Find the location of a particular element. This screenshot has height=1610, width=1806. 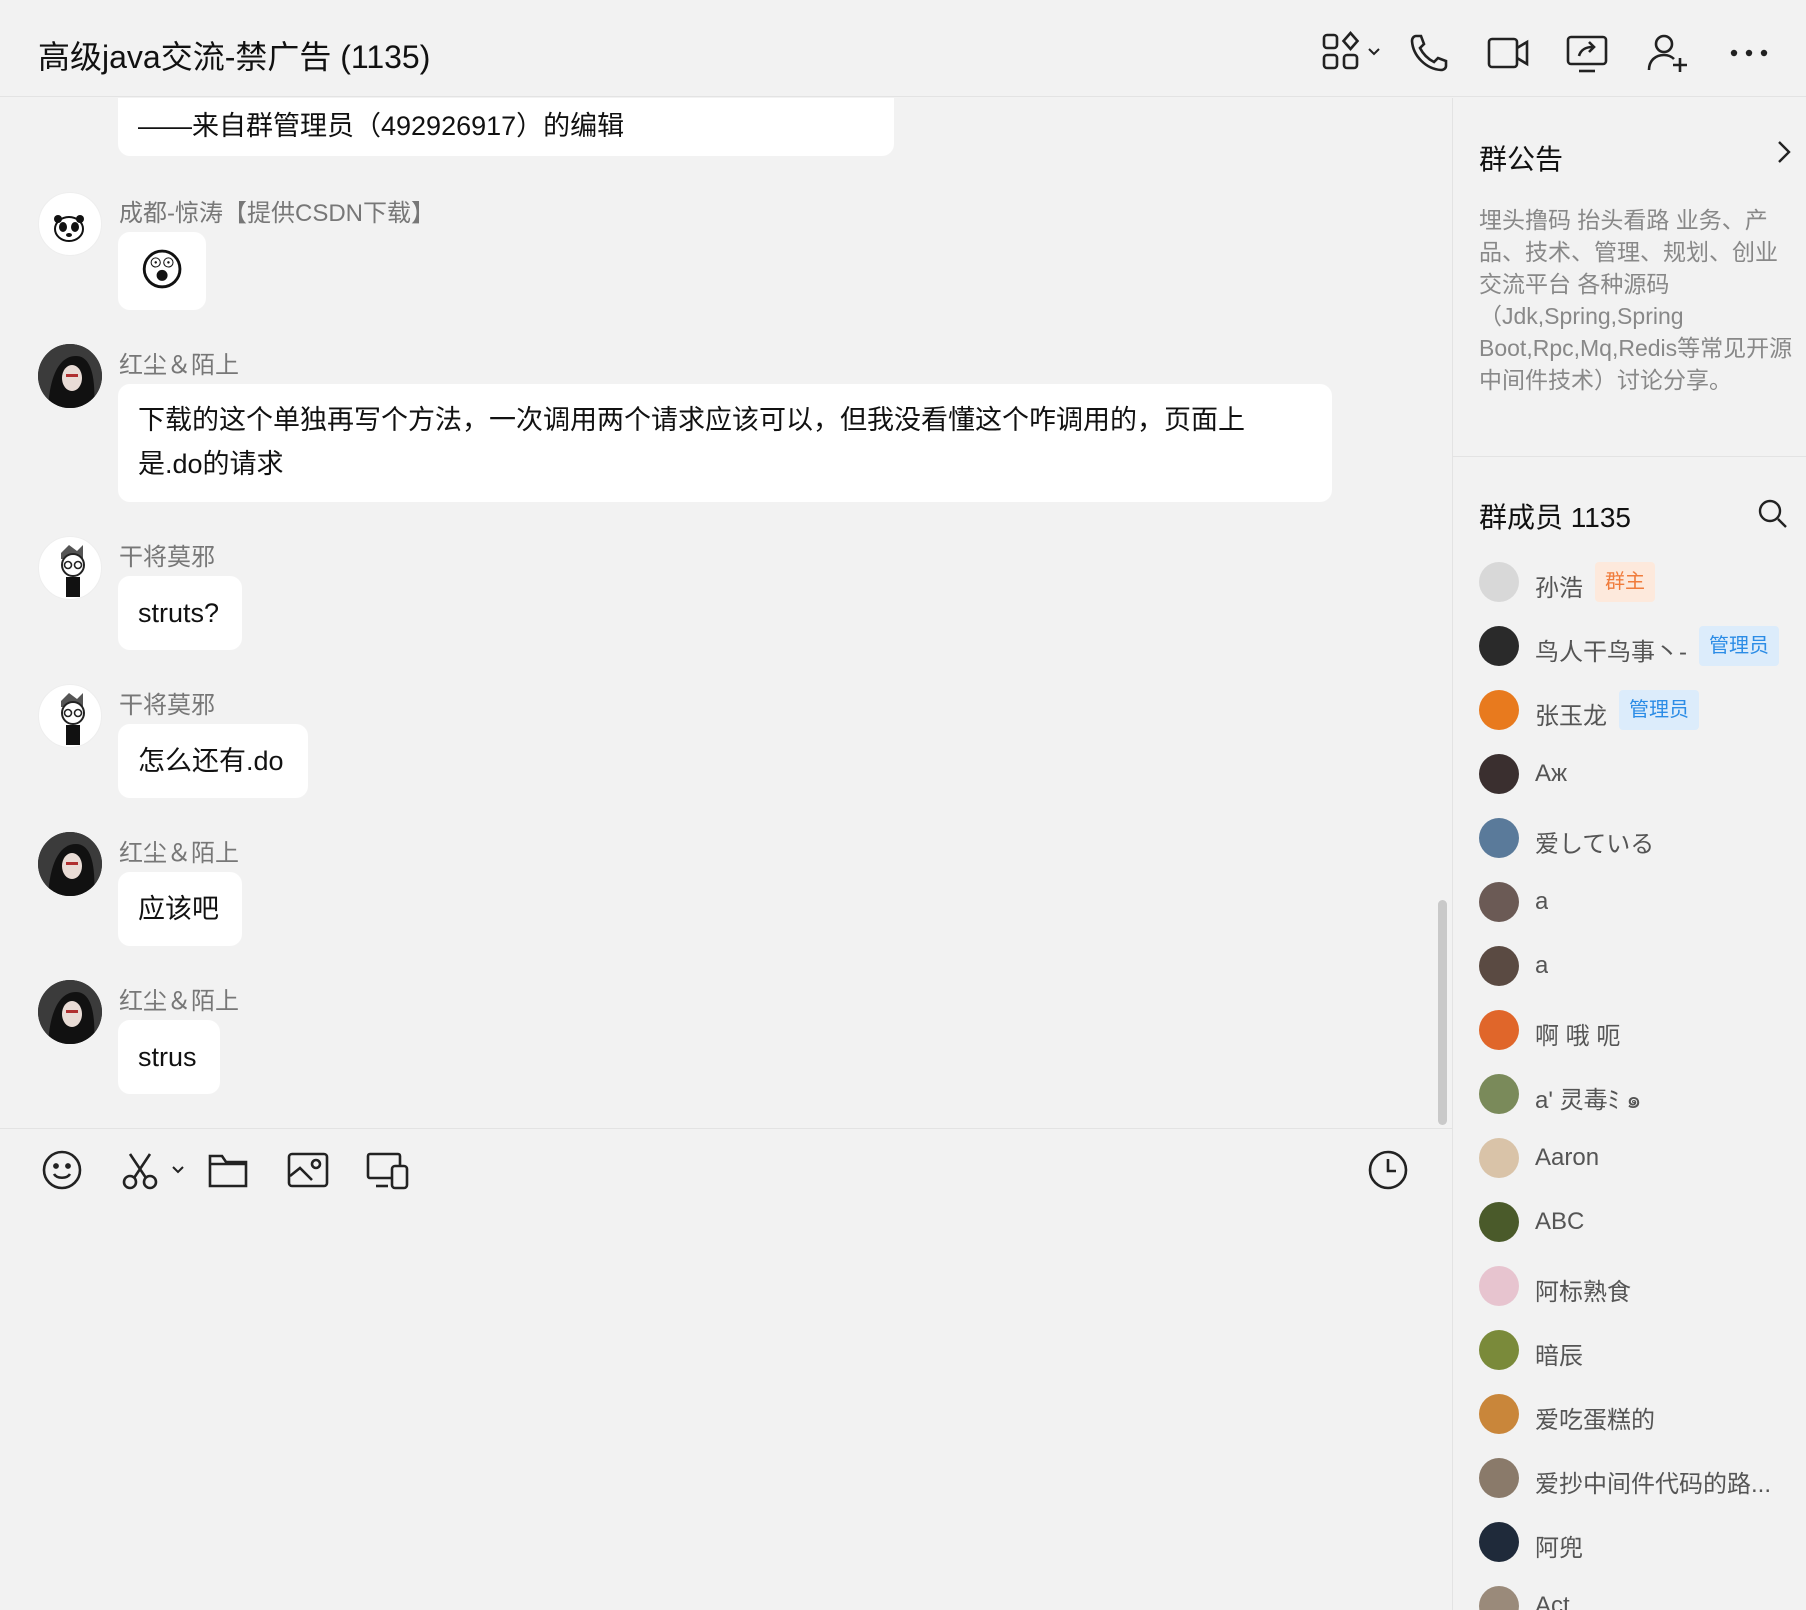

device-icon is located at coordinates (388, 1170).